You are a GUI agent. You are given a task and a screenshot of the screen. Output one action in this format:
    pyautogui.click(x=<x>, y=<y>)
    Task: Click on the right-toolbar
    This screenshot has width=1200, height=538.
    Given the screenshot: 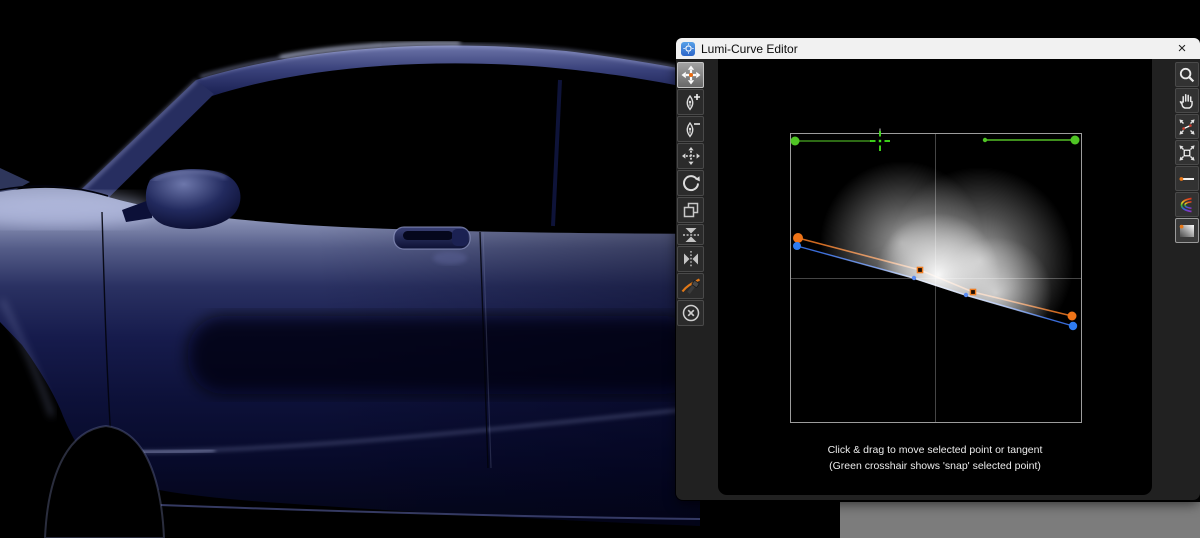 What is the action you would take?
    pyautogui.click(x=1187, y=153)
    